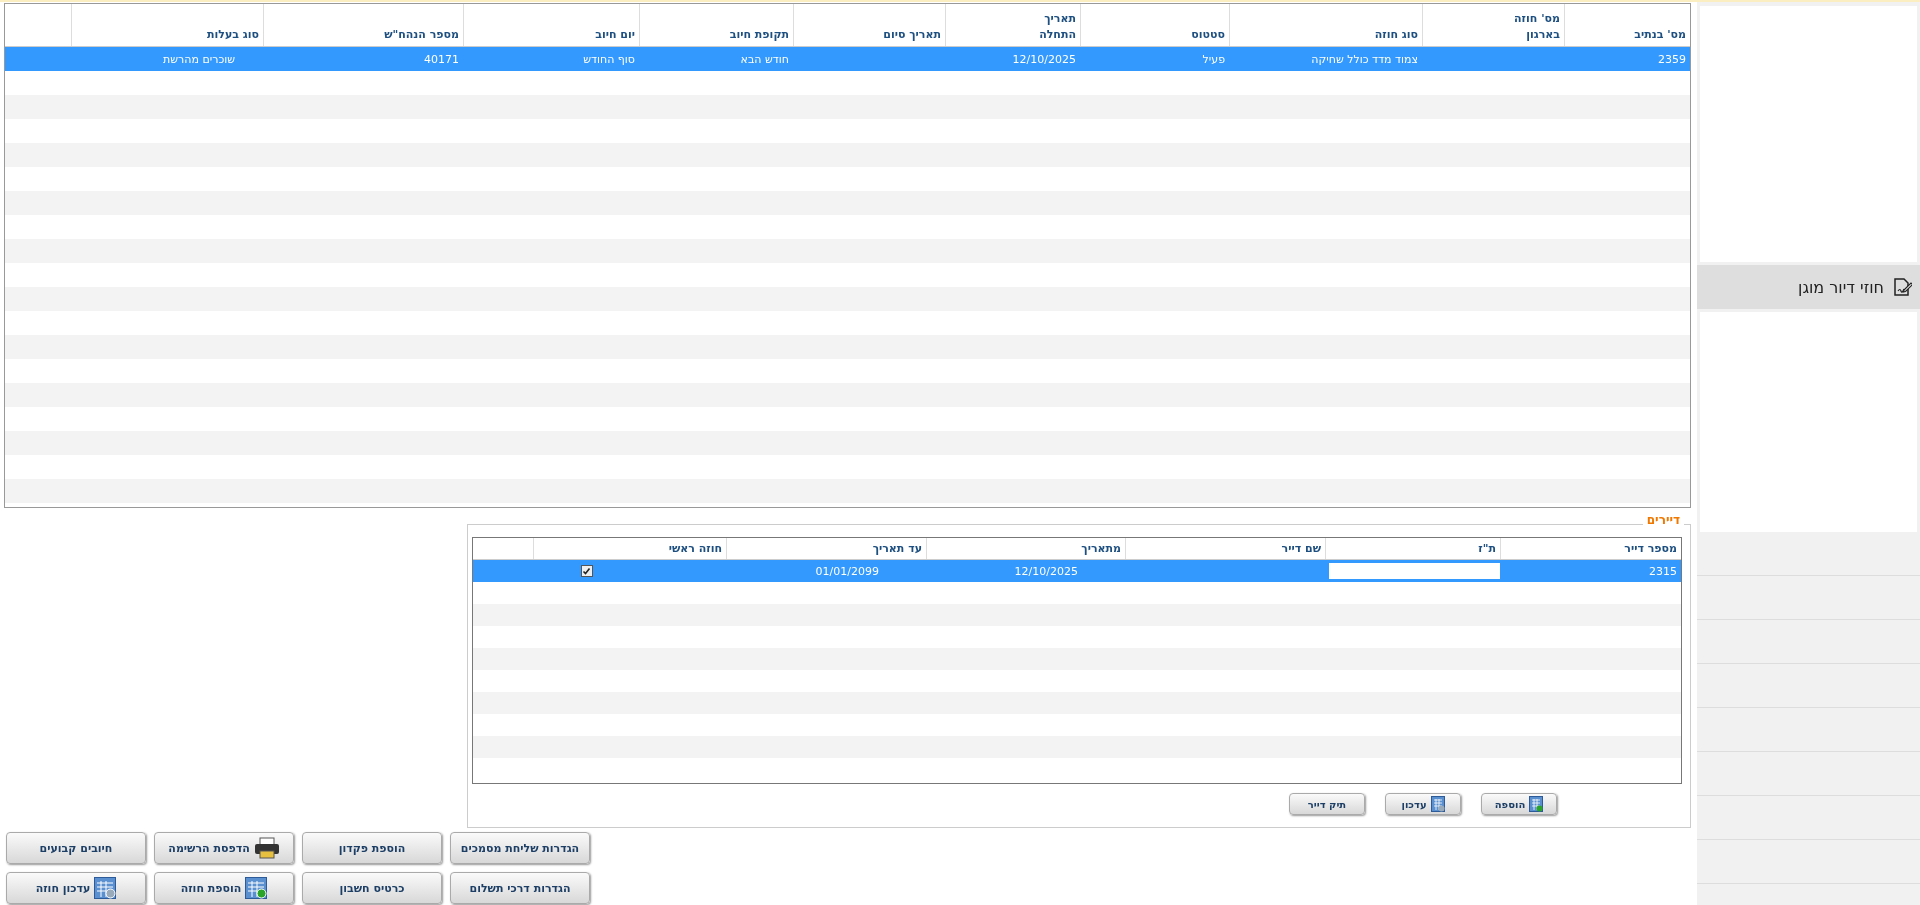 Image resolution: width=1920 pixels, height=905 pixels. What do you see at coordinates (609, 59) in the screenshot?
I see `table-cell: סוף החודש` at bounding box center [609, 59].